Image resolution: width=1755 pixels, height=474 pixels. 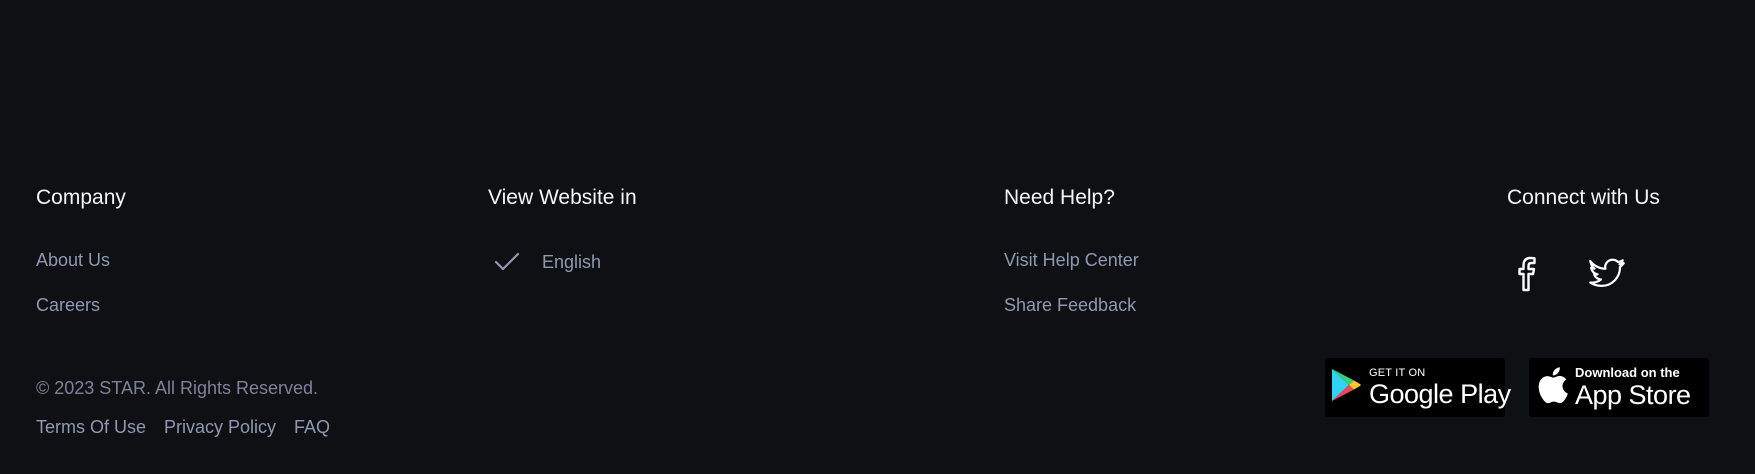 I want to click on language-option-english: English, so click(x=544, y=262).